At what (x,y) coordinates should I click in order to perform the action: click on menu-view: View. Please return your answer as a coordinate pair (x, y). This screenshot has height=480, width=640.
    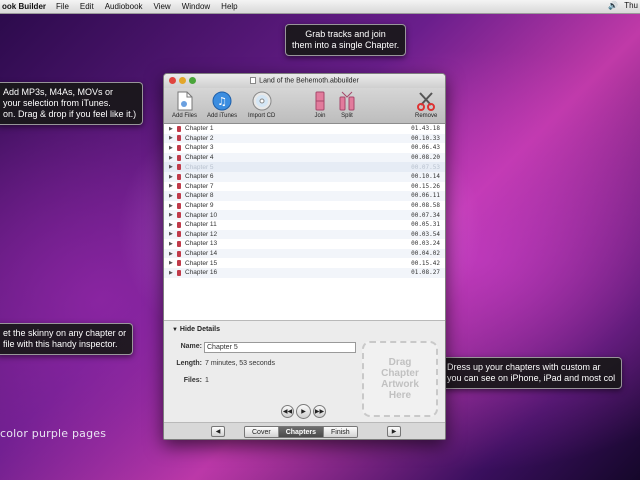
    Looking at the image, I should click on (162, 6).